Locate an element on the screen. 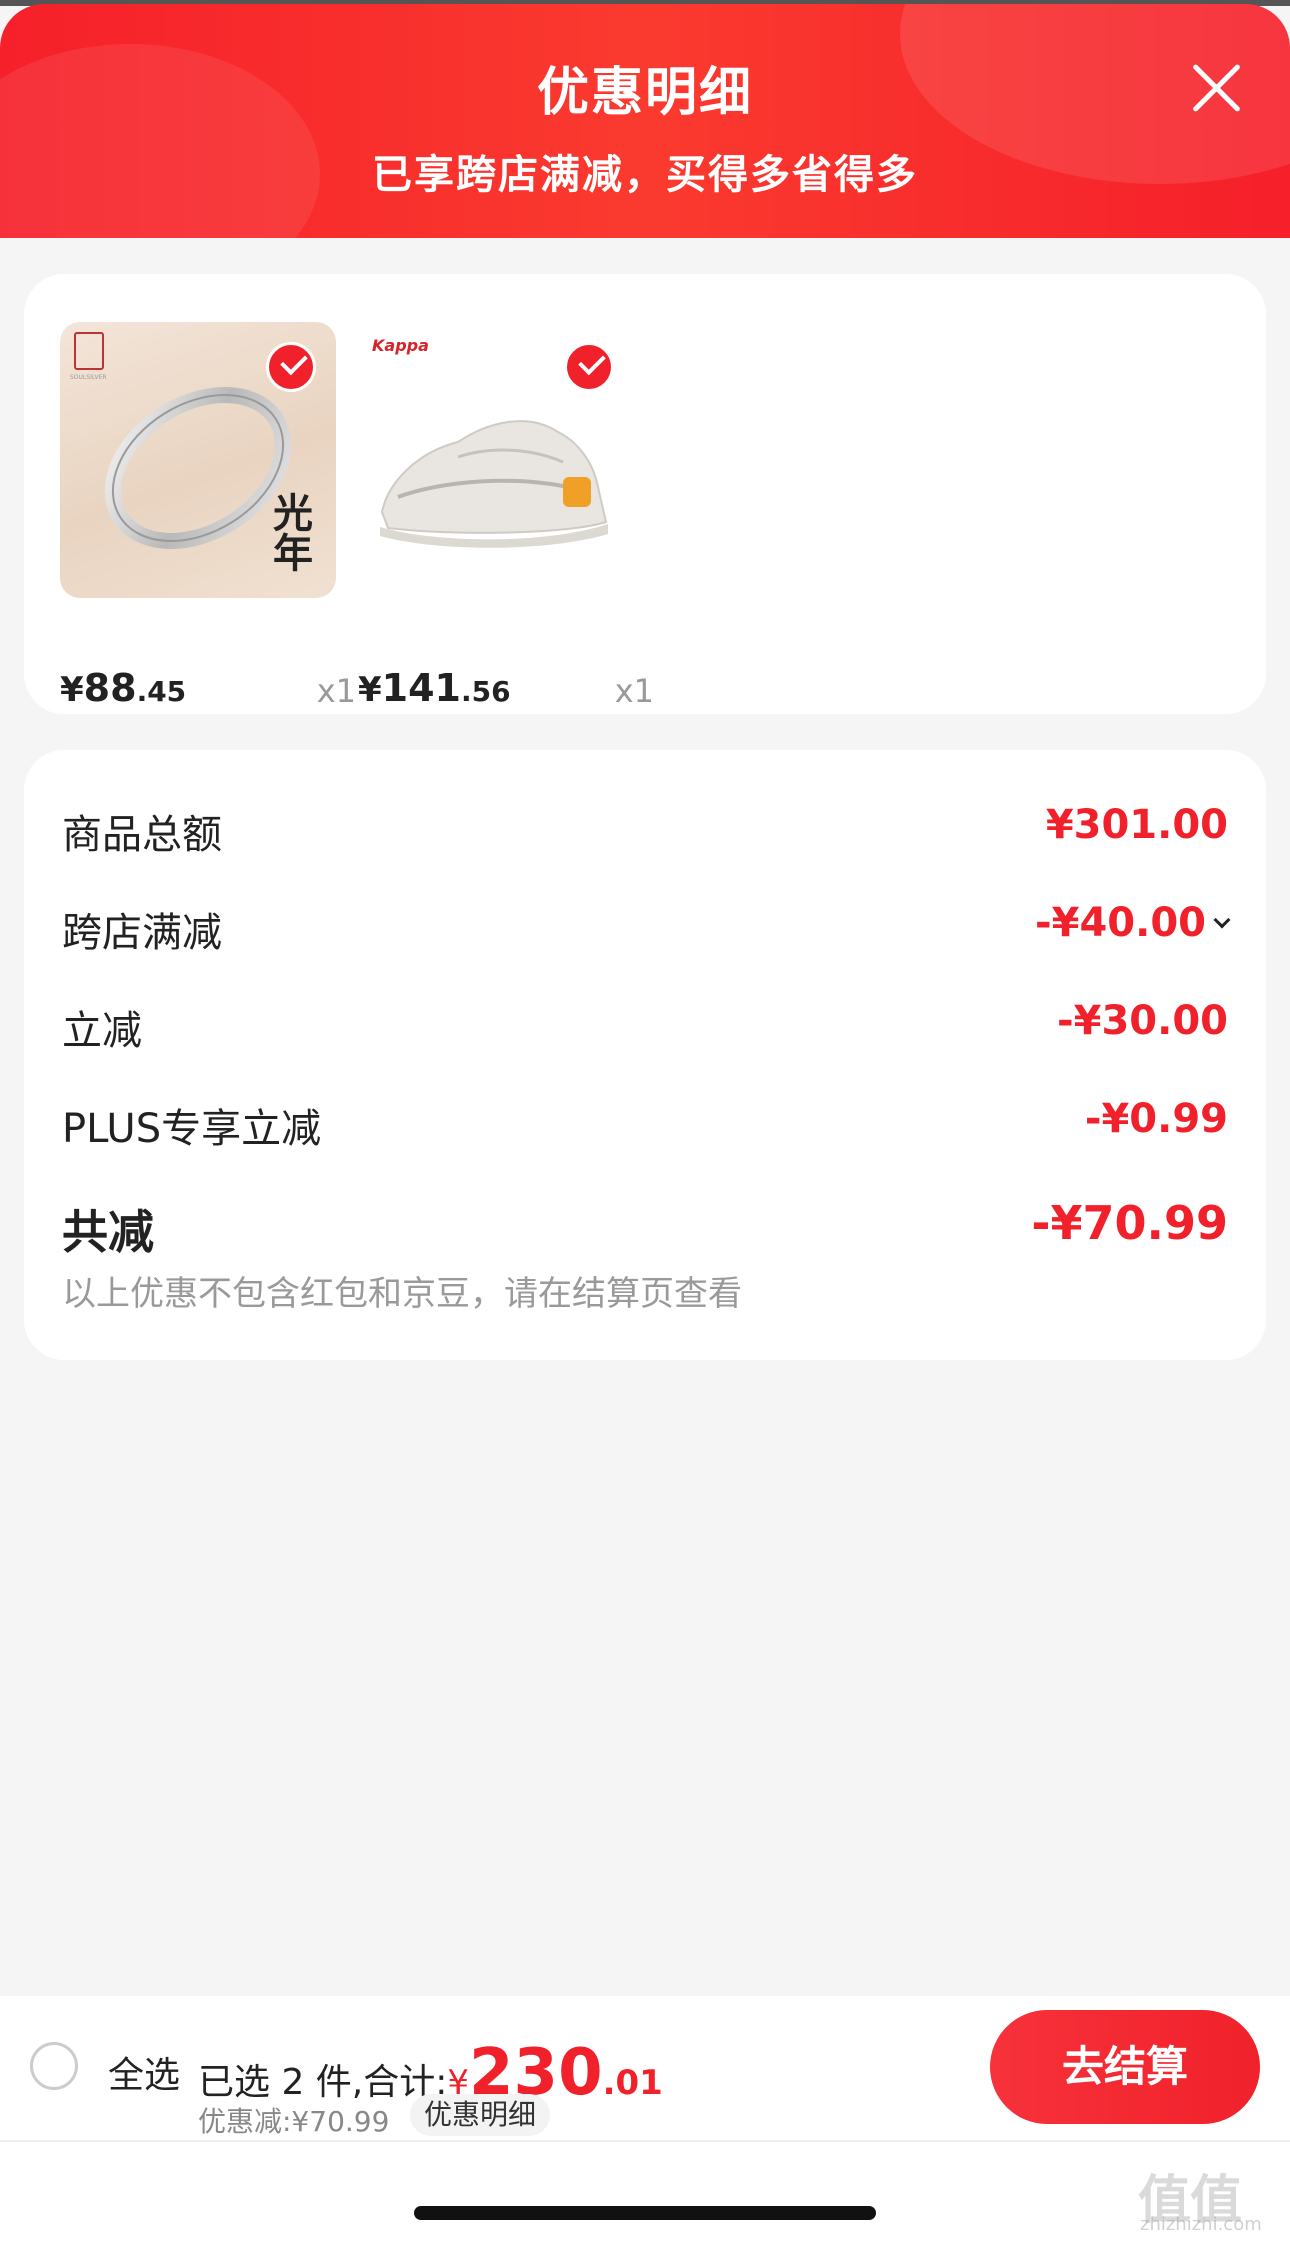 This screenshot has width=1290, height=2242. close-icon is located at coordinates (1216, 88).